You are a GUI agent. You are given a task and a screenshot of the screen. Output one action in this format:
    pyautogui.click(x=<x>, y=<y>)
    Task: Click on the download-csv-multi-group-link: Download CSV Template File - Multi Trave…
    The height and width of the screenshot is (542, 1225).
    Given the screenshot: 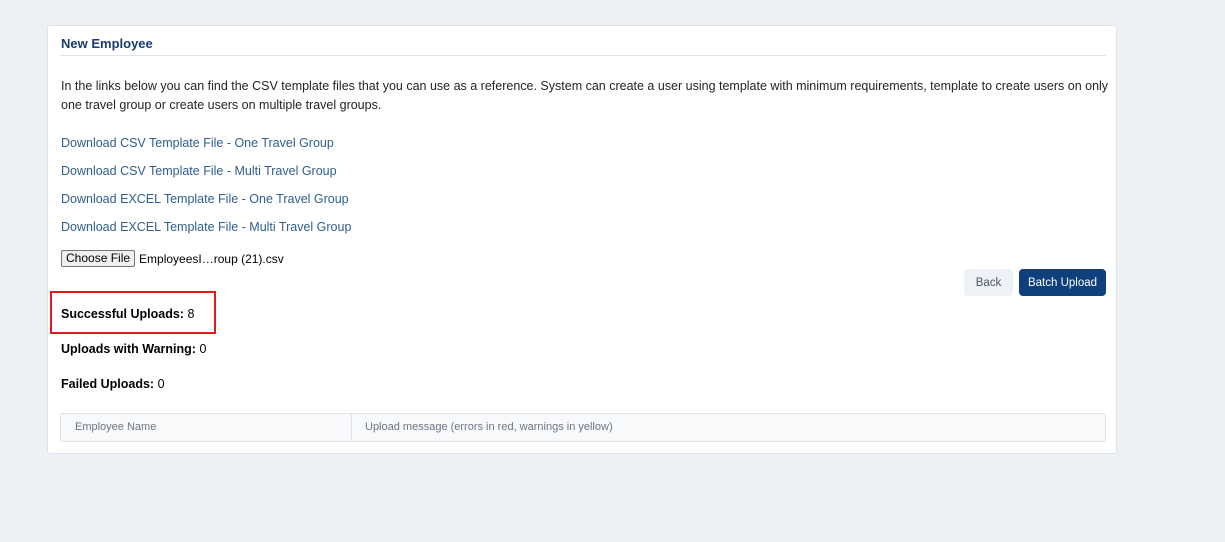 What is the action you would take?
    pyautogui.click(x=199, y=171)
    